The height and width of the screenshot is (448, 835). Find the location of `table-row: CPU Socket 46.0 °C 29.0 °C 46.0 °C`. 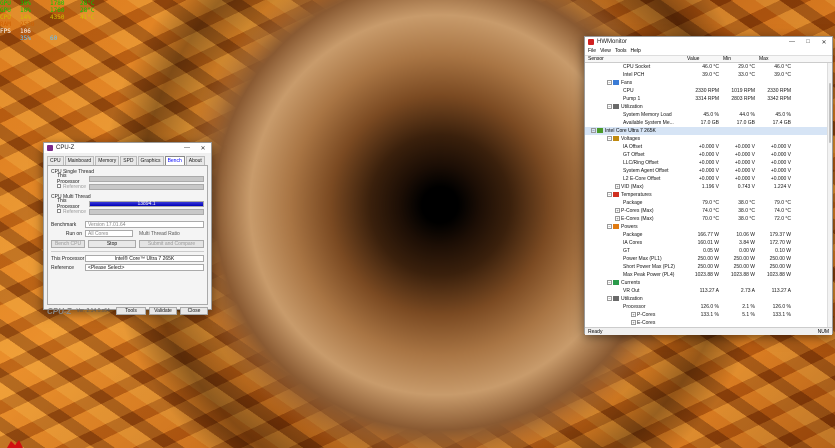

table-row: CPU Socket 46.0 °C 29.0 °C 46.0 °C is located at coordinates (708, 67).